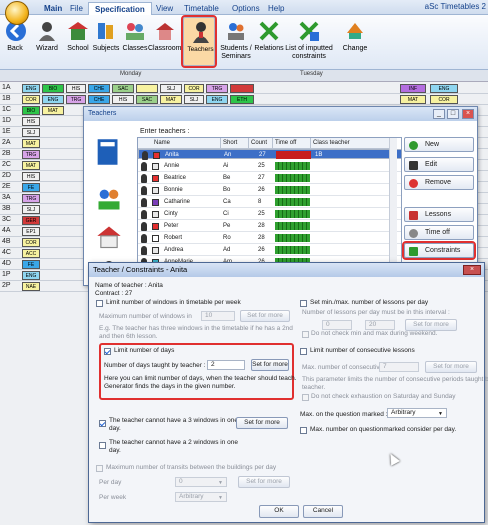 This screenshot has width=488, height=525. Describe the element at coordinates (279, 511) in the screenshot. I see `ok-button: OK` at that location.